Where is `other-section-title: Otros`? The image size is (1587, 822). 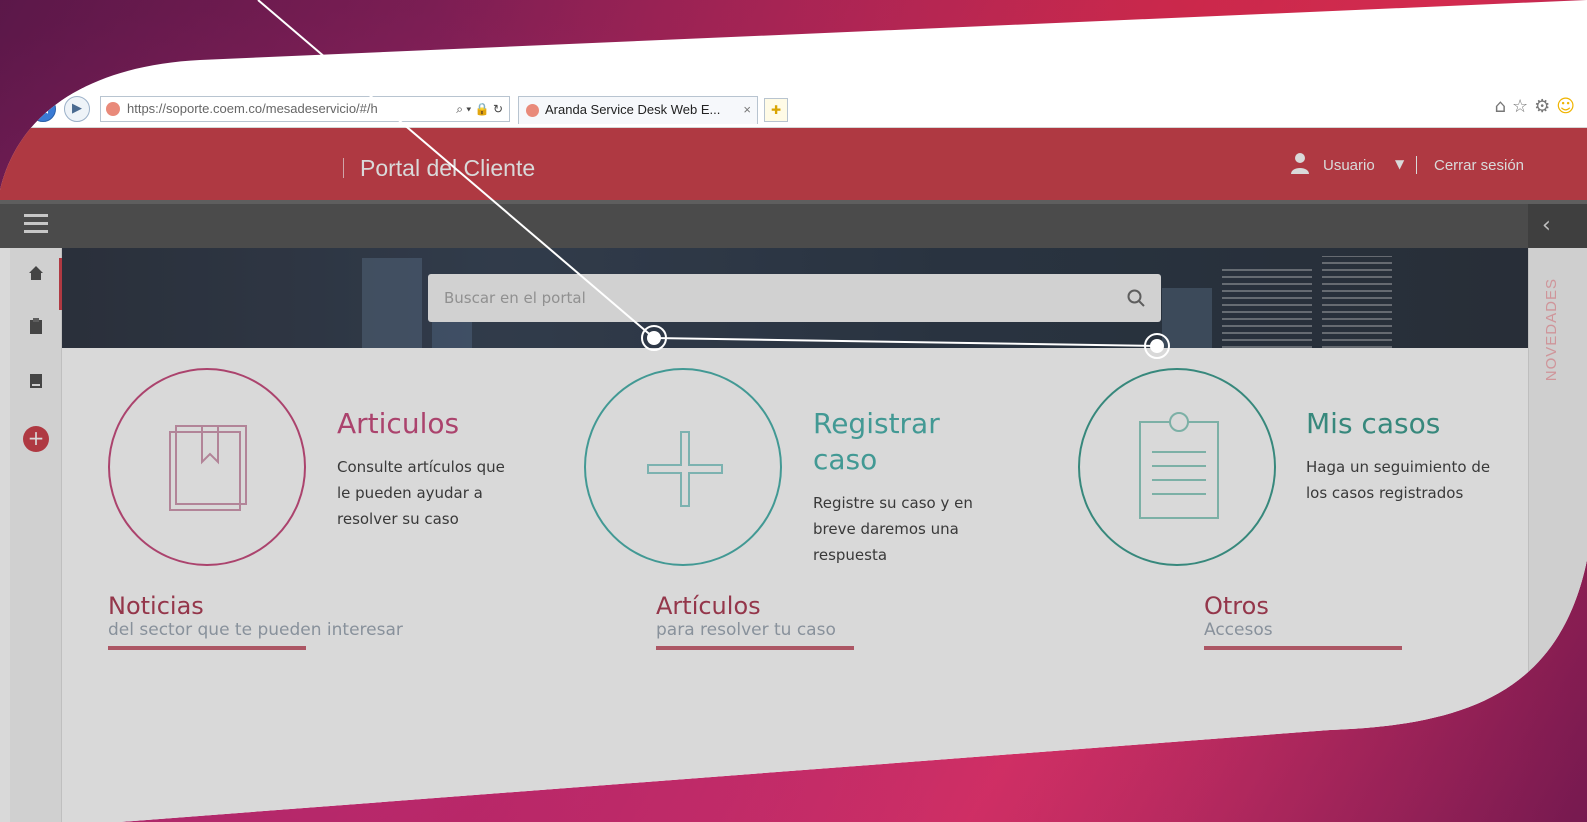
other-section-title: Otros is located at coordinates (1236, 606).